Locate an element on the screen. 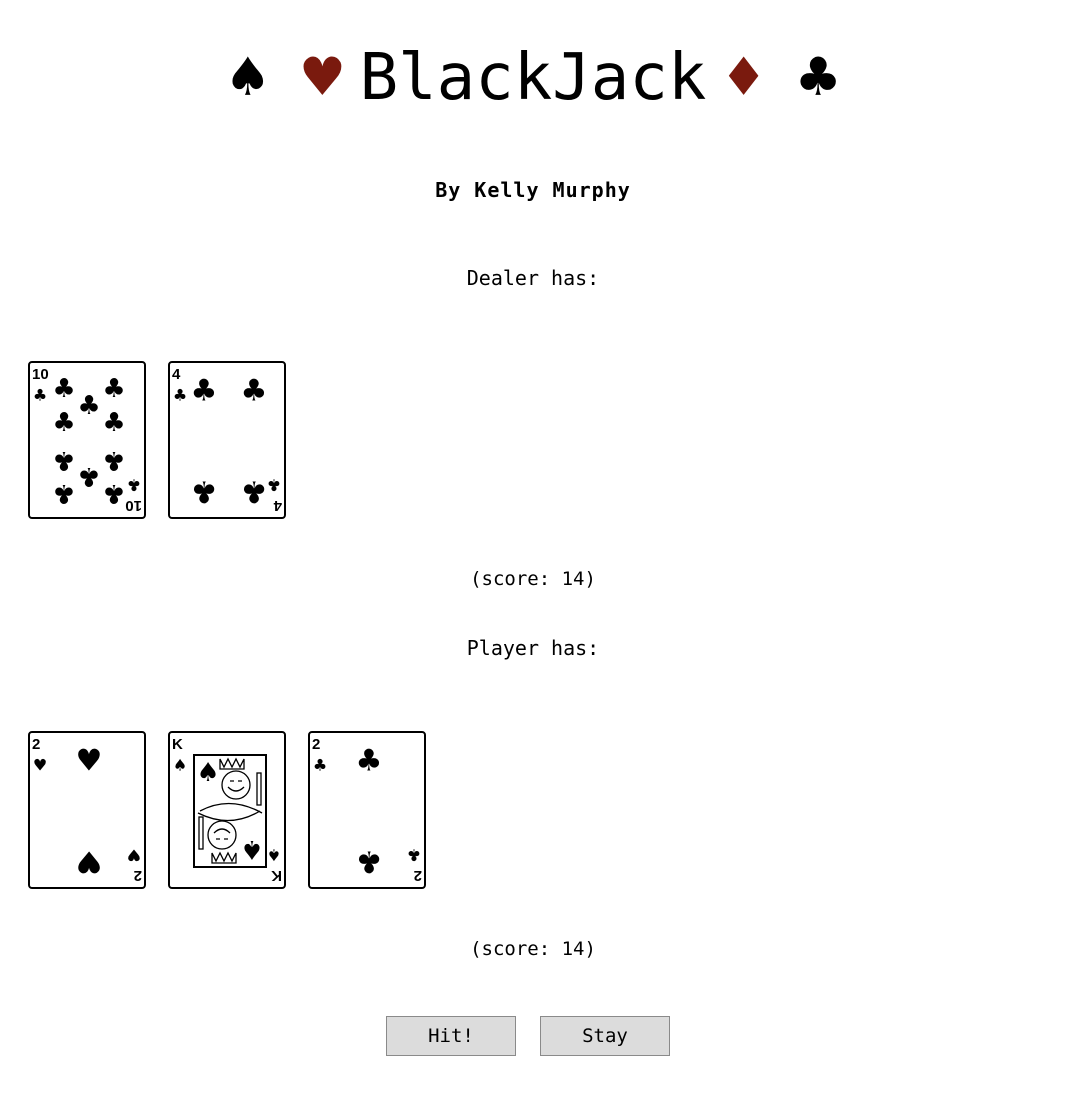 This screenshot has height=1114, width=1066. card-2-of-clubs: 2 ♣ 2 ♣ ♣ ♣ is located at coordinates (367, 810).